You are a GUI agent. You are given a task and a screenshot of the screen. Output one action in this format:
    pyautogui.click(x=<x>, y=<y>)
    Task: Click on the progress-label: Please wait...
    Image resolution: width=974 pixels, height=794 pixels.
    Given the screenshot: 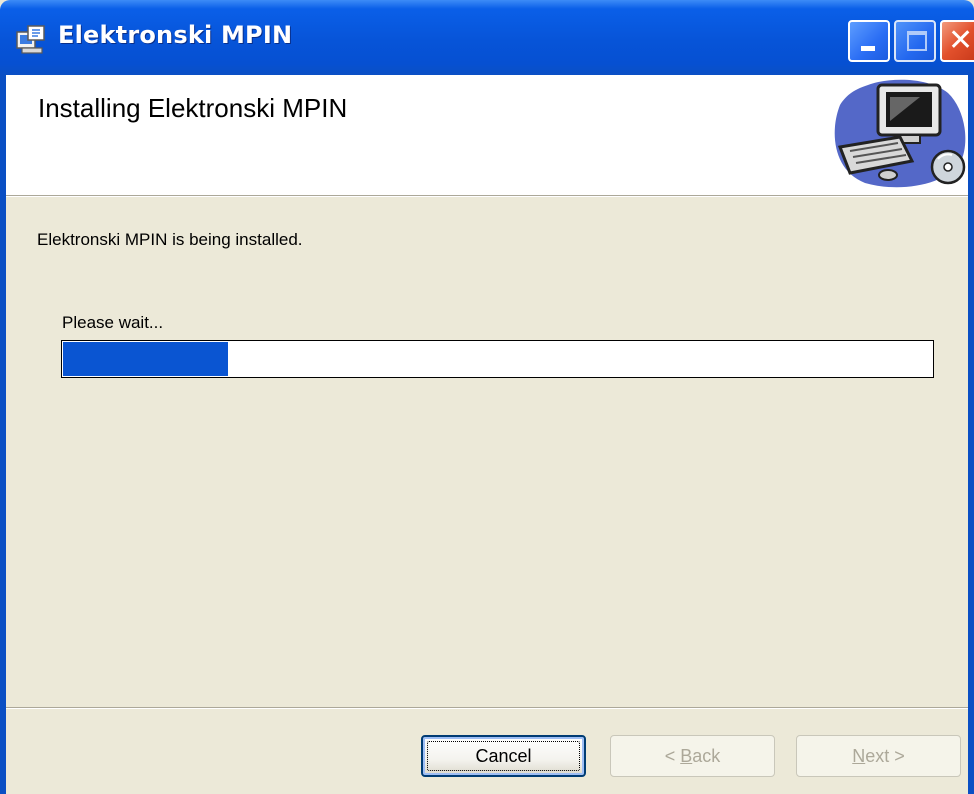 What is the action you would take?
    pyautogui.click(x=113, y=322)
    